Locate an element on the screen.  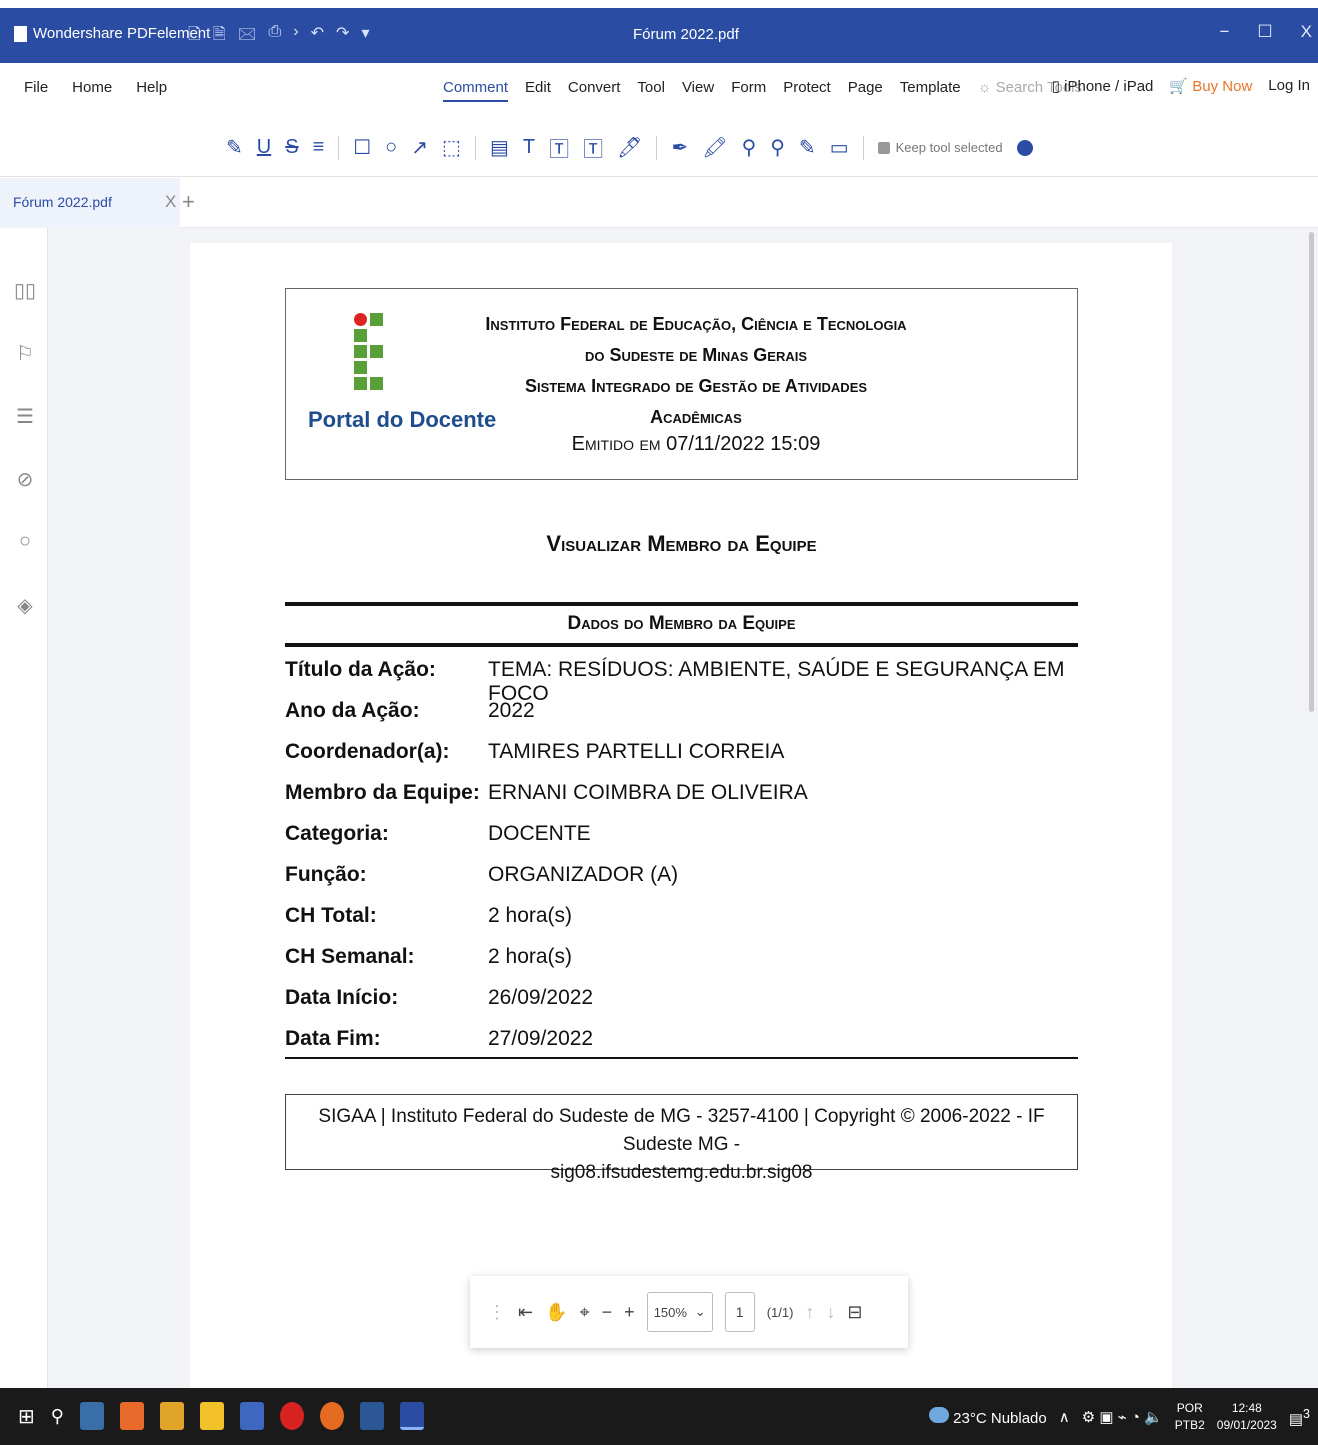
opera-icon is located at coordinates (291, 1416).